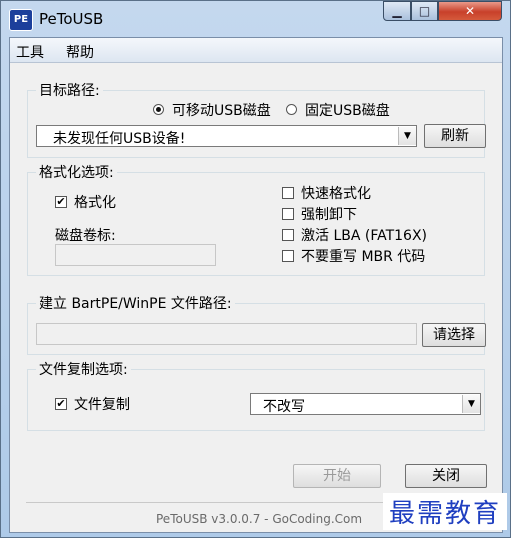  Describe the element at coordinates (455, 136) in the screenshot. I see `refresh-button: 刷新` at that location.